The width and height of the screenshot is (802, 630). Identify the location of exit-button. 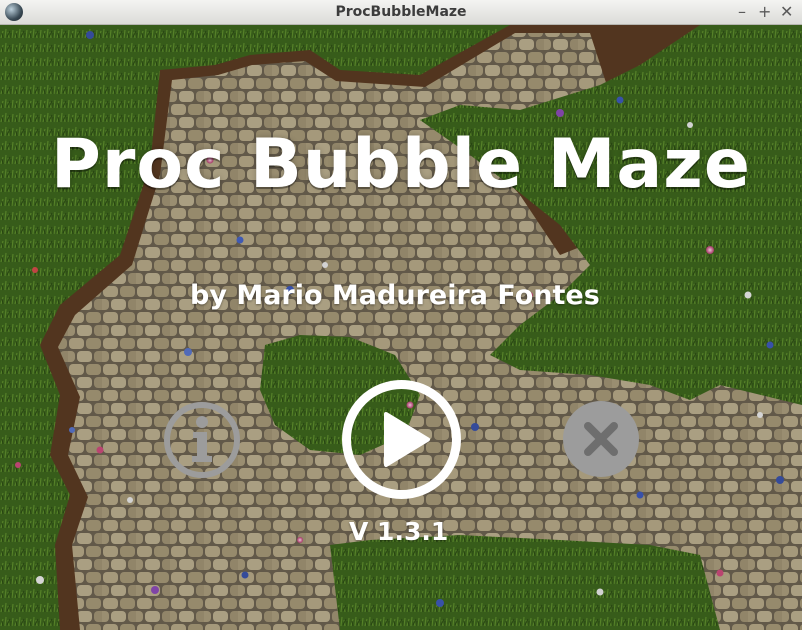
(601, 439).